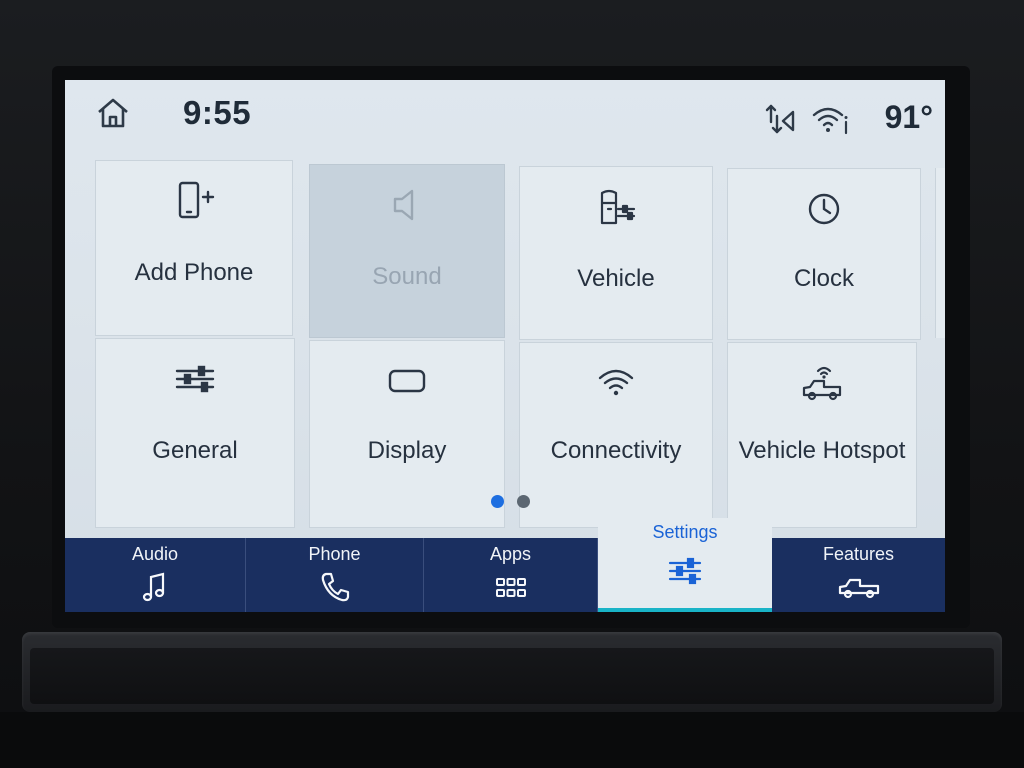 Image resolution: width=1024 pixels, height=768 pixels. Describe the element at coordinates (194, 201) in the screenshot. I see `add-phone-icon` at that location.